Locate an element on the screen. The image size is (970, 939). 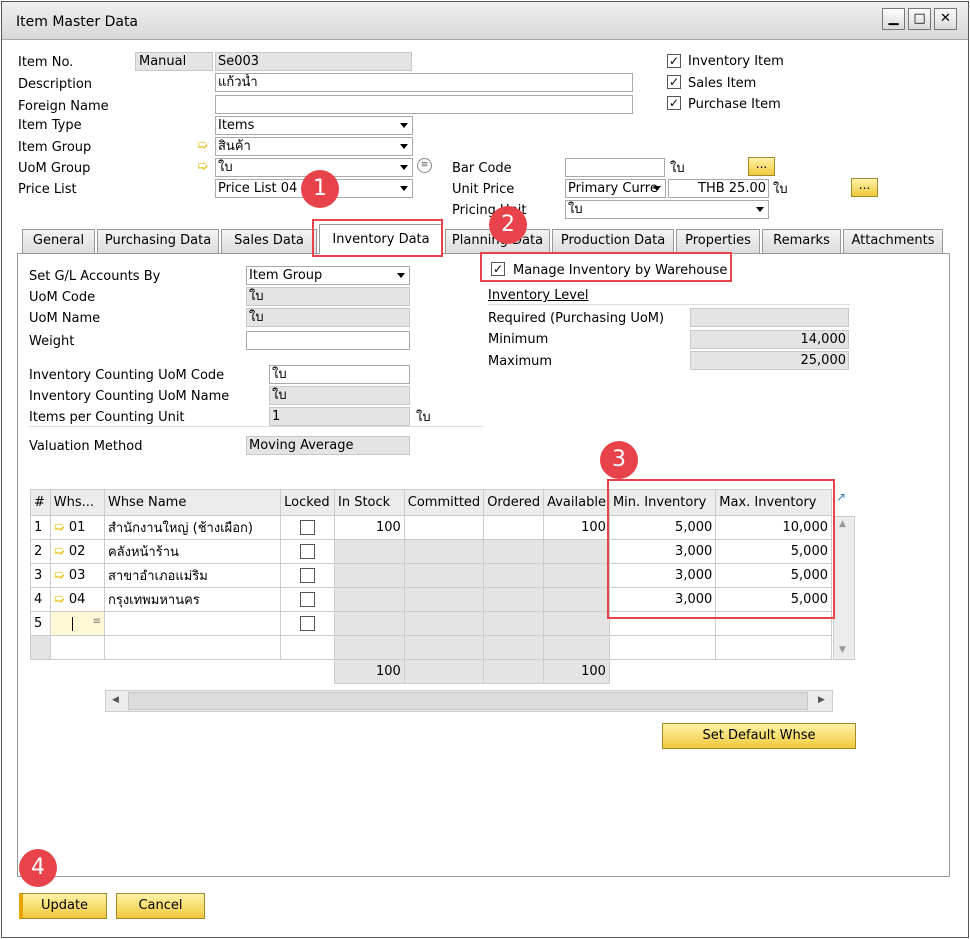
description-field: แก้วน้ำ is located at coordinates (424, 82).